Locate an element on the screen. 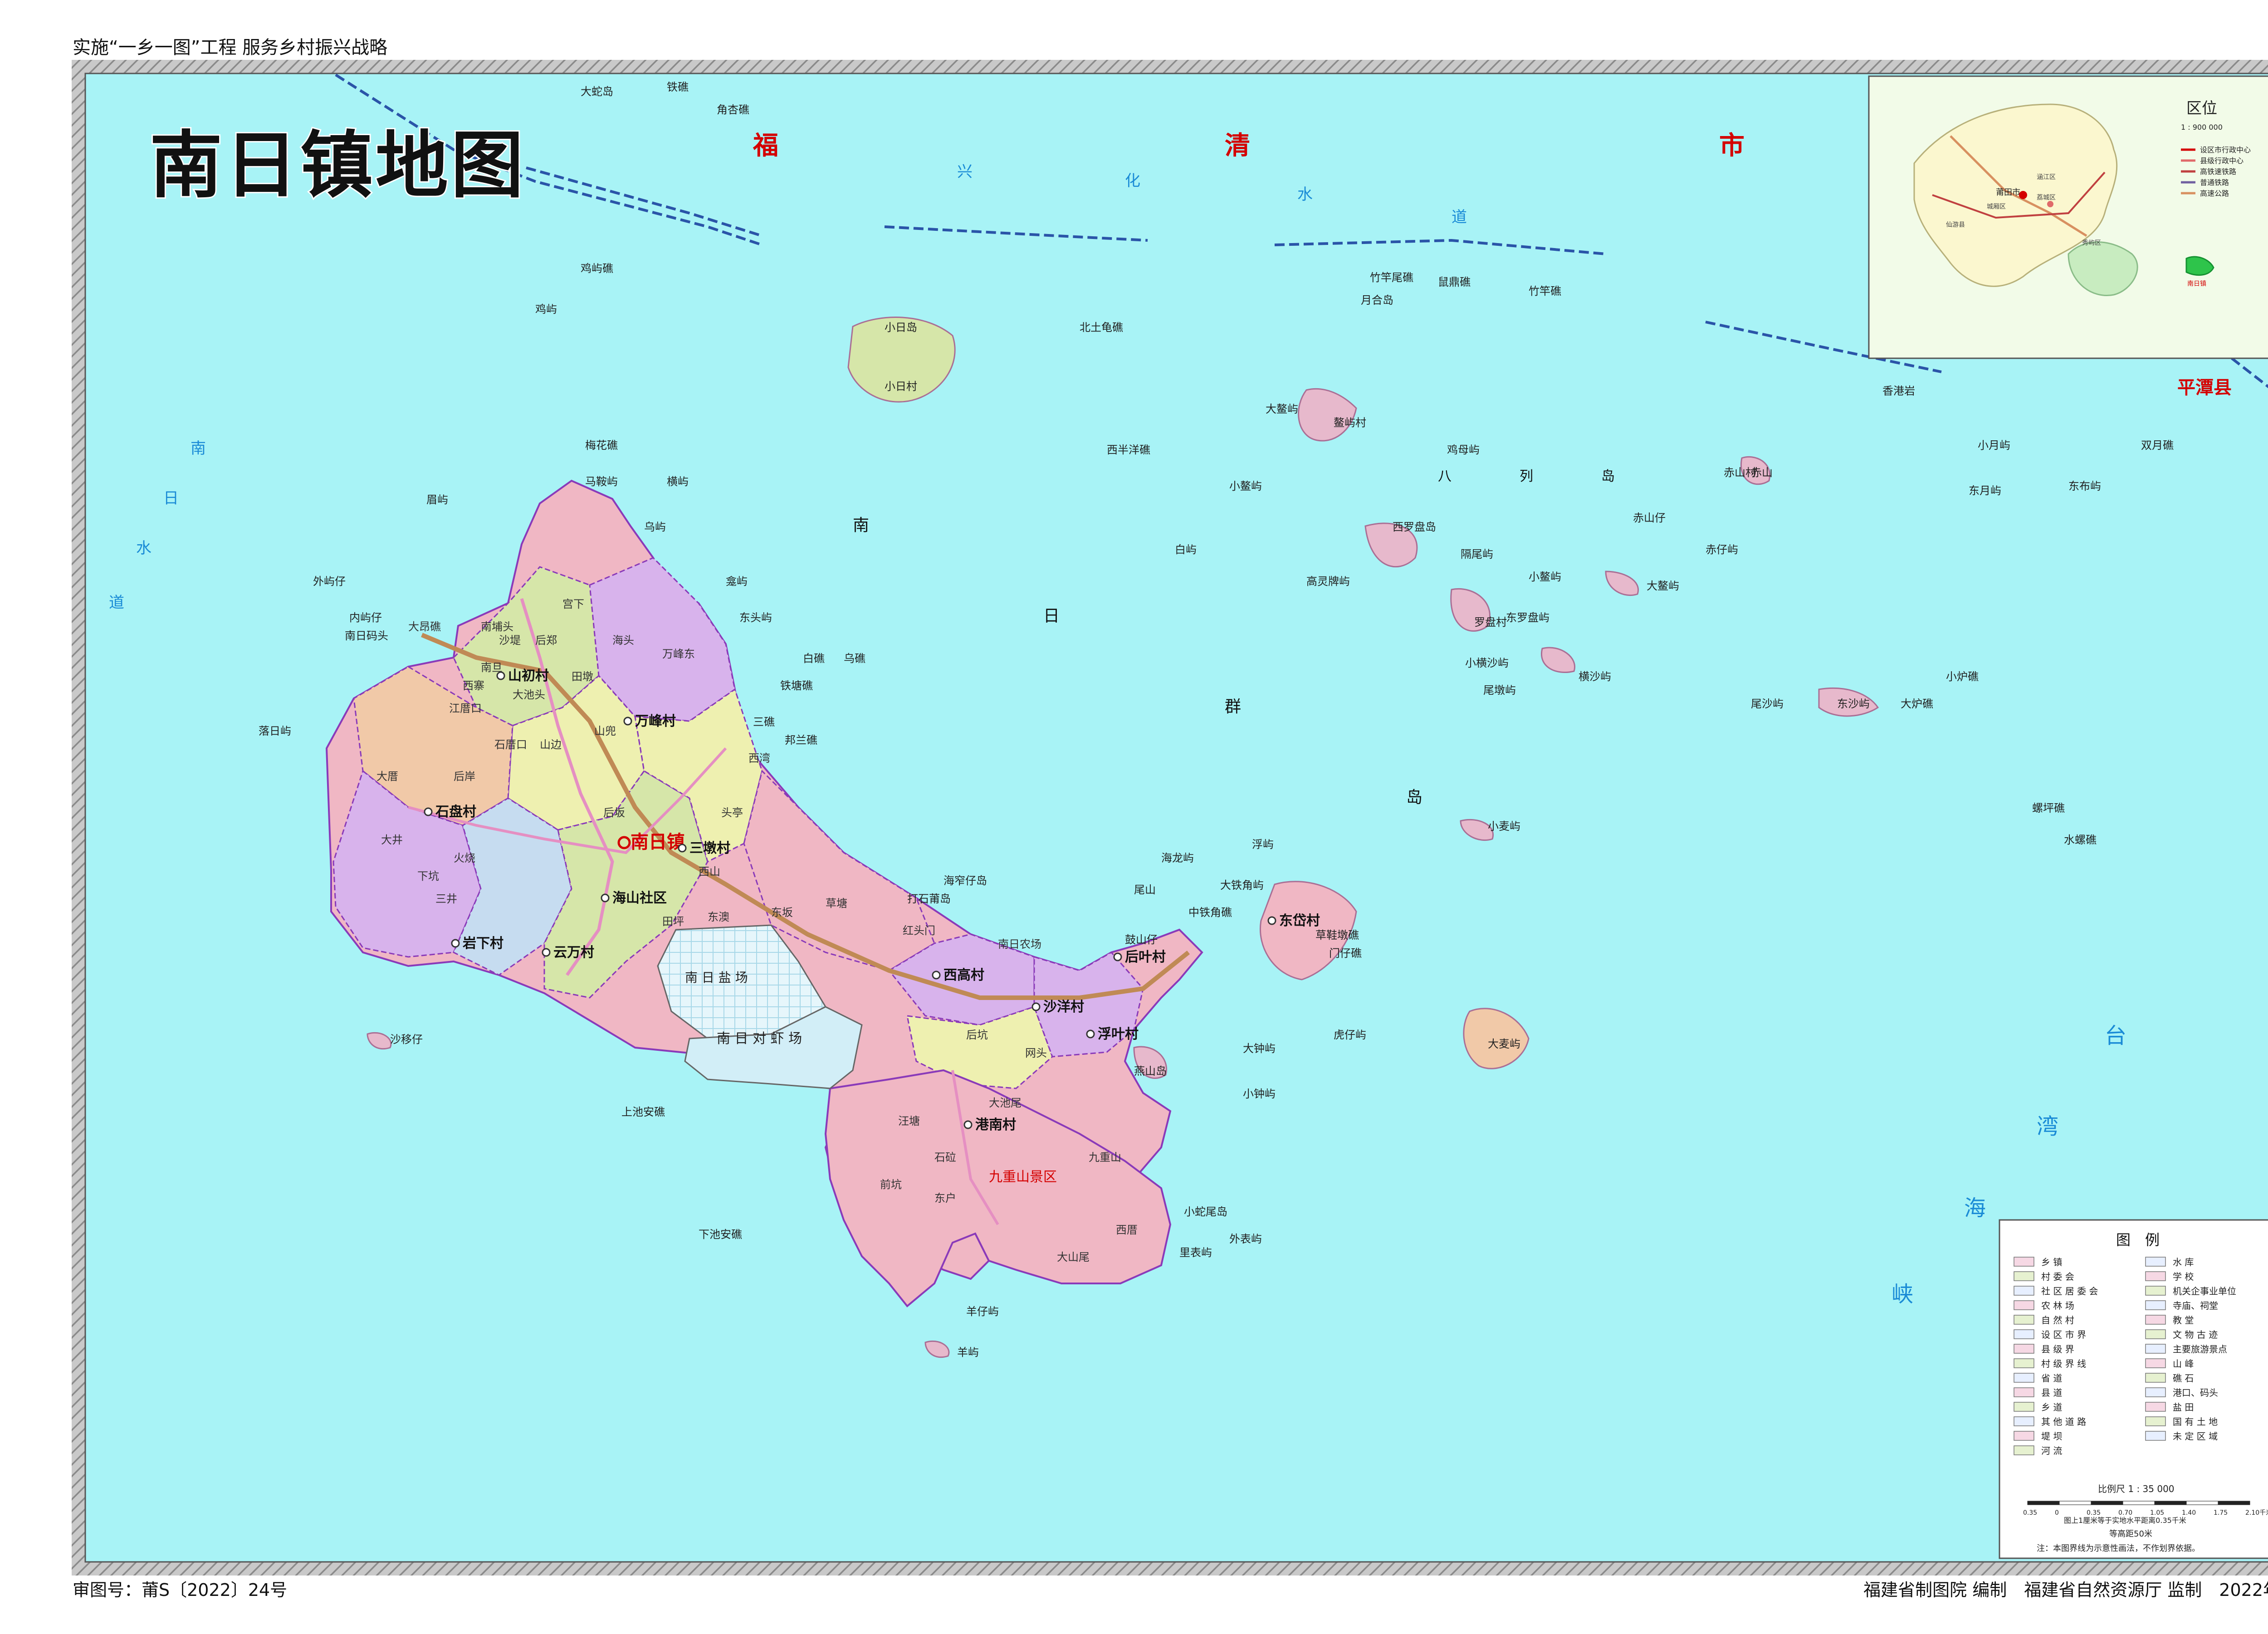 Image resolution: width=2268 pixels, height=1634 pixels. island-label: 东沙屿 is located at coordinates (1854, 703).